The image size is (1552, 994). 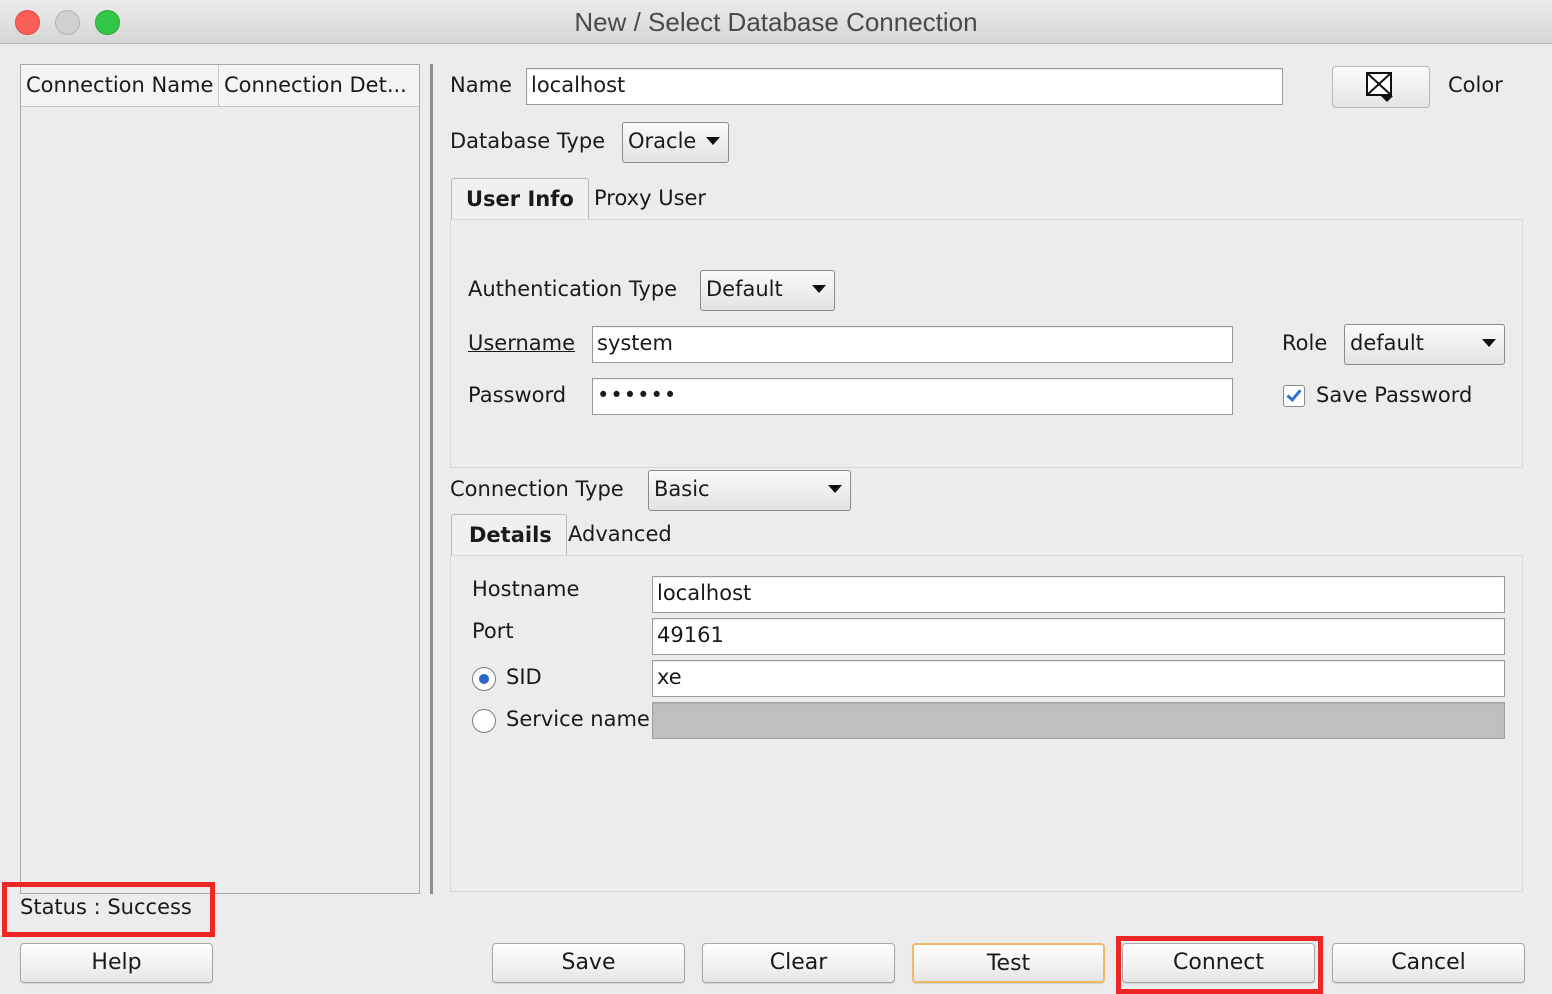 I want to click on color-picker-button, so click(x=1381, y=87).